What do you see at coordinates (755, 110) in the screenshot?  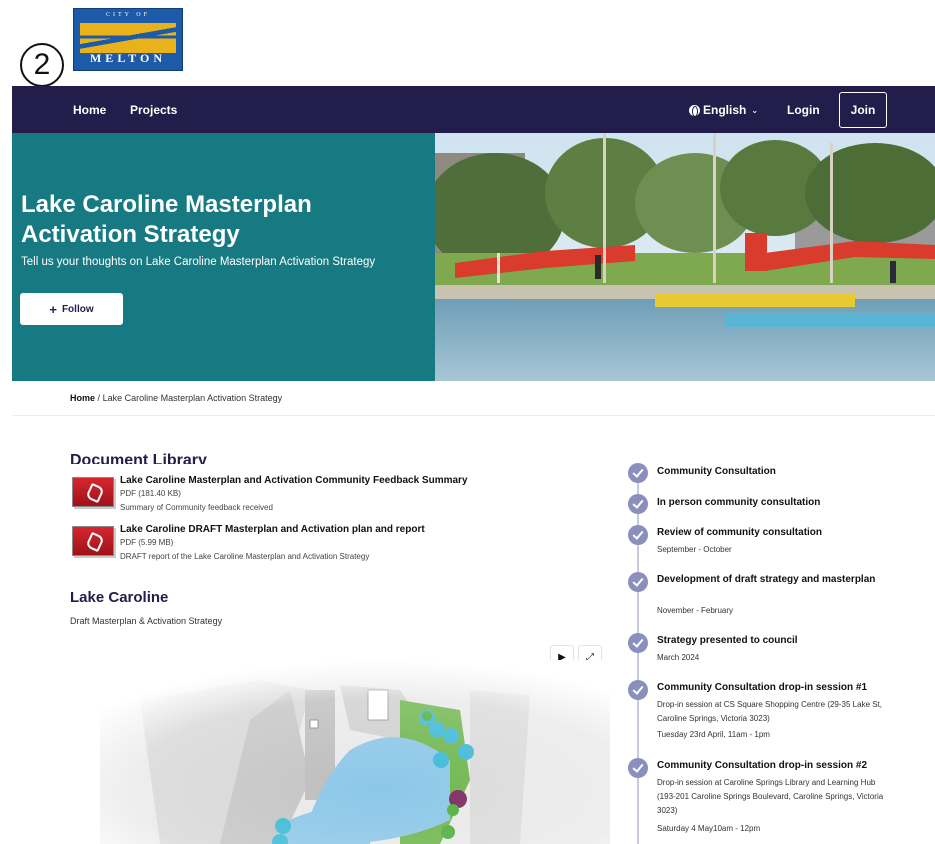 I see `chevron-down-icon: ⌄` at bounding box center [755, 110].